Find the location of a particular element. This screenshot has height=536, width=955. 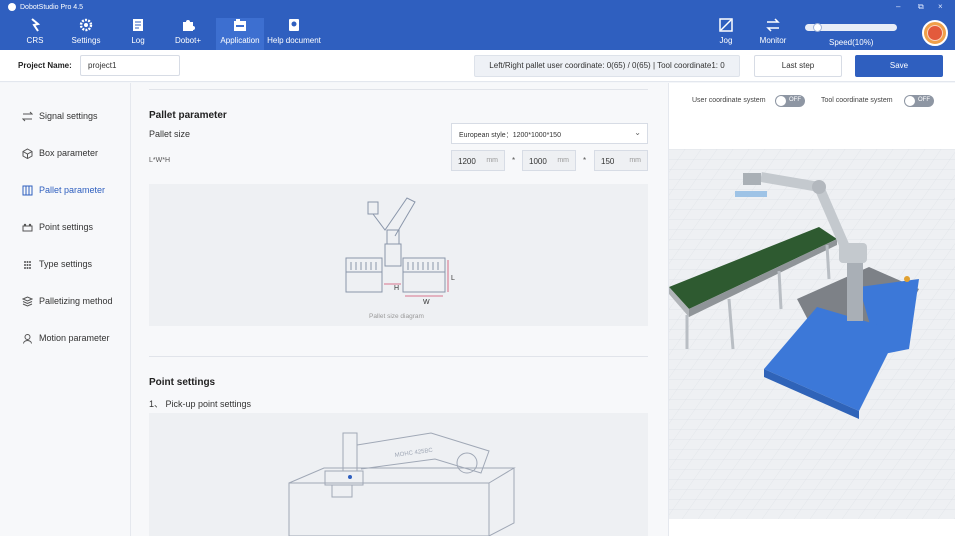

pallet-robot-illustration: H W L Pallet size diagram is located at coordinates (400, 258).